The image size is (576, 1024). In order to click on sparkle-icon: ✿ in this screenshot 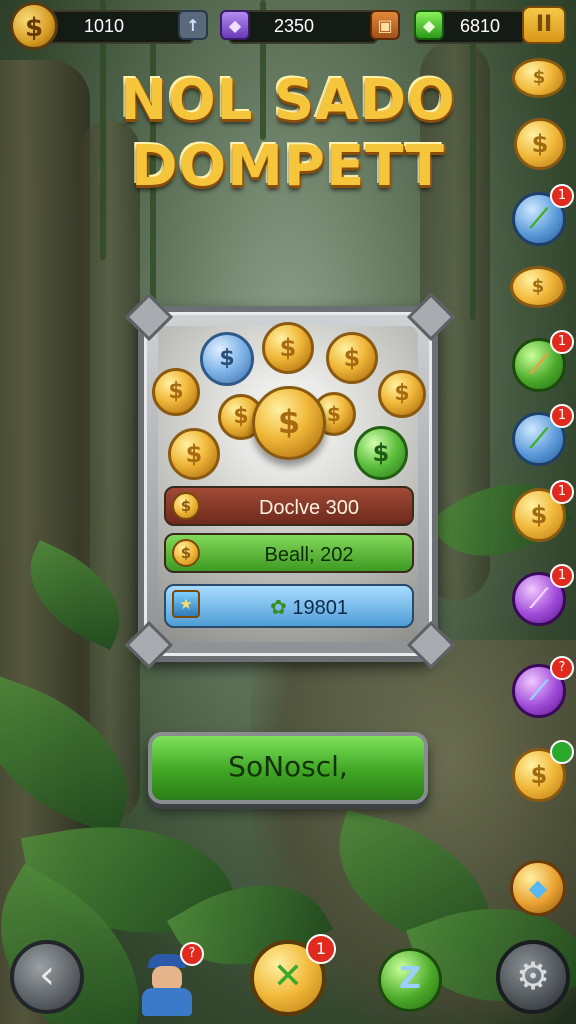, I will do `click(281, 608)`.